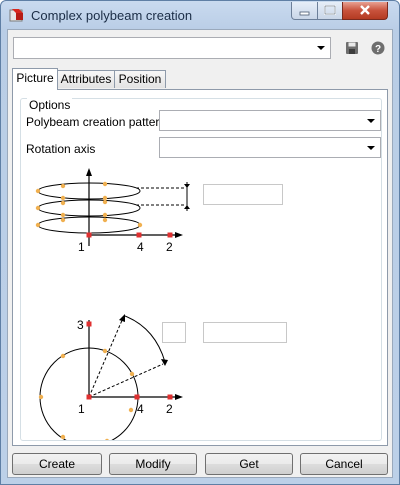 This screenshot has height=485, width=400. I want to click on help-icon: ?, so click(378, 48).